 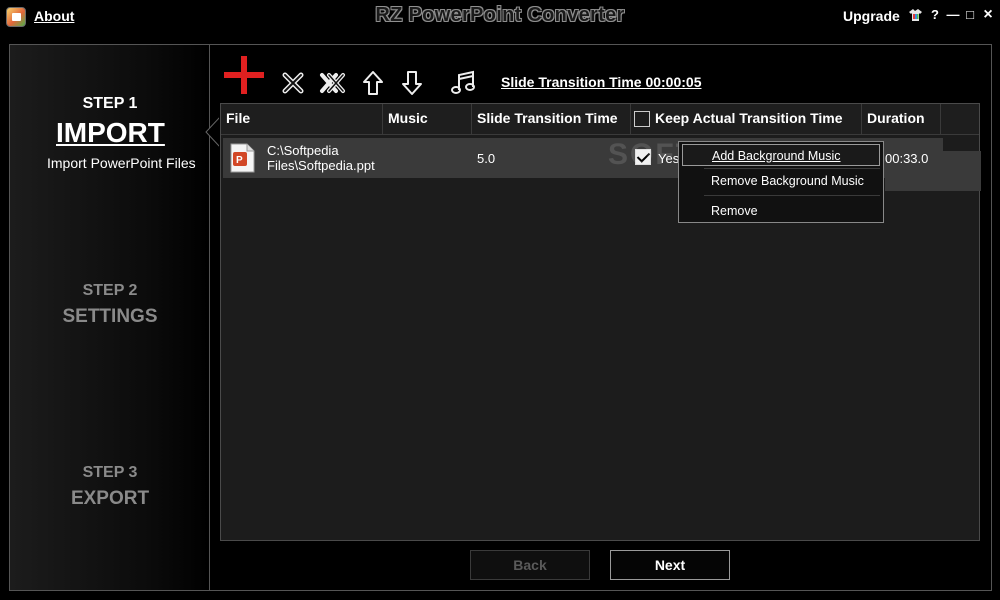 I want to click on menu-item-remove-background-music: Remove Background Music, so click(x=781, y=181).